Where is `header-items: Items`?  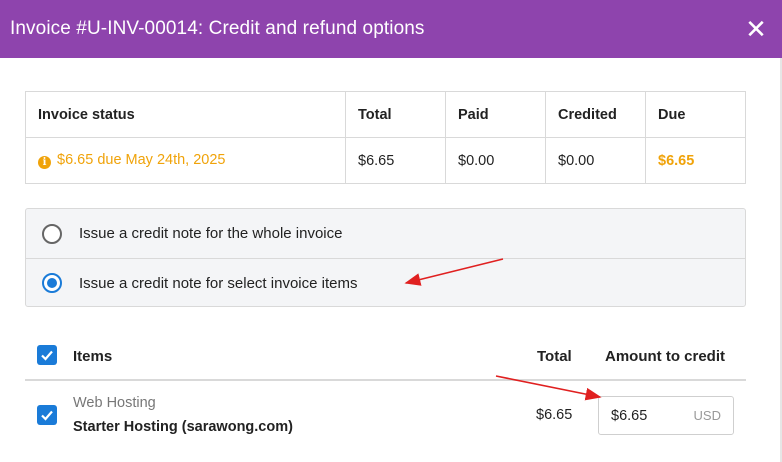 header-items: Items is located at coordinates (93, 356).